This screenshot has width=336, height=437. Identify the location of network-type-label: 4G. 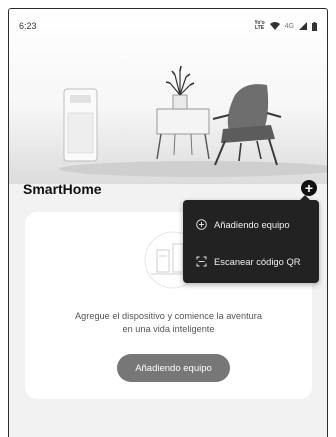
(289, 26).